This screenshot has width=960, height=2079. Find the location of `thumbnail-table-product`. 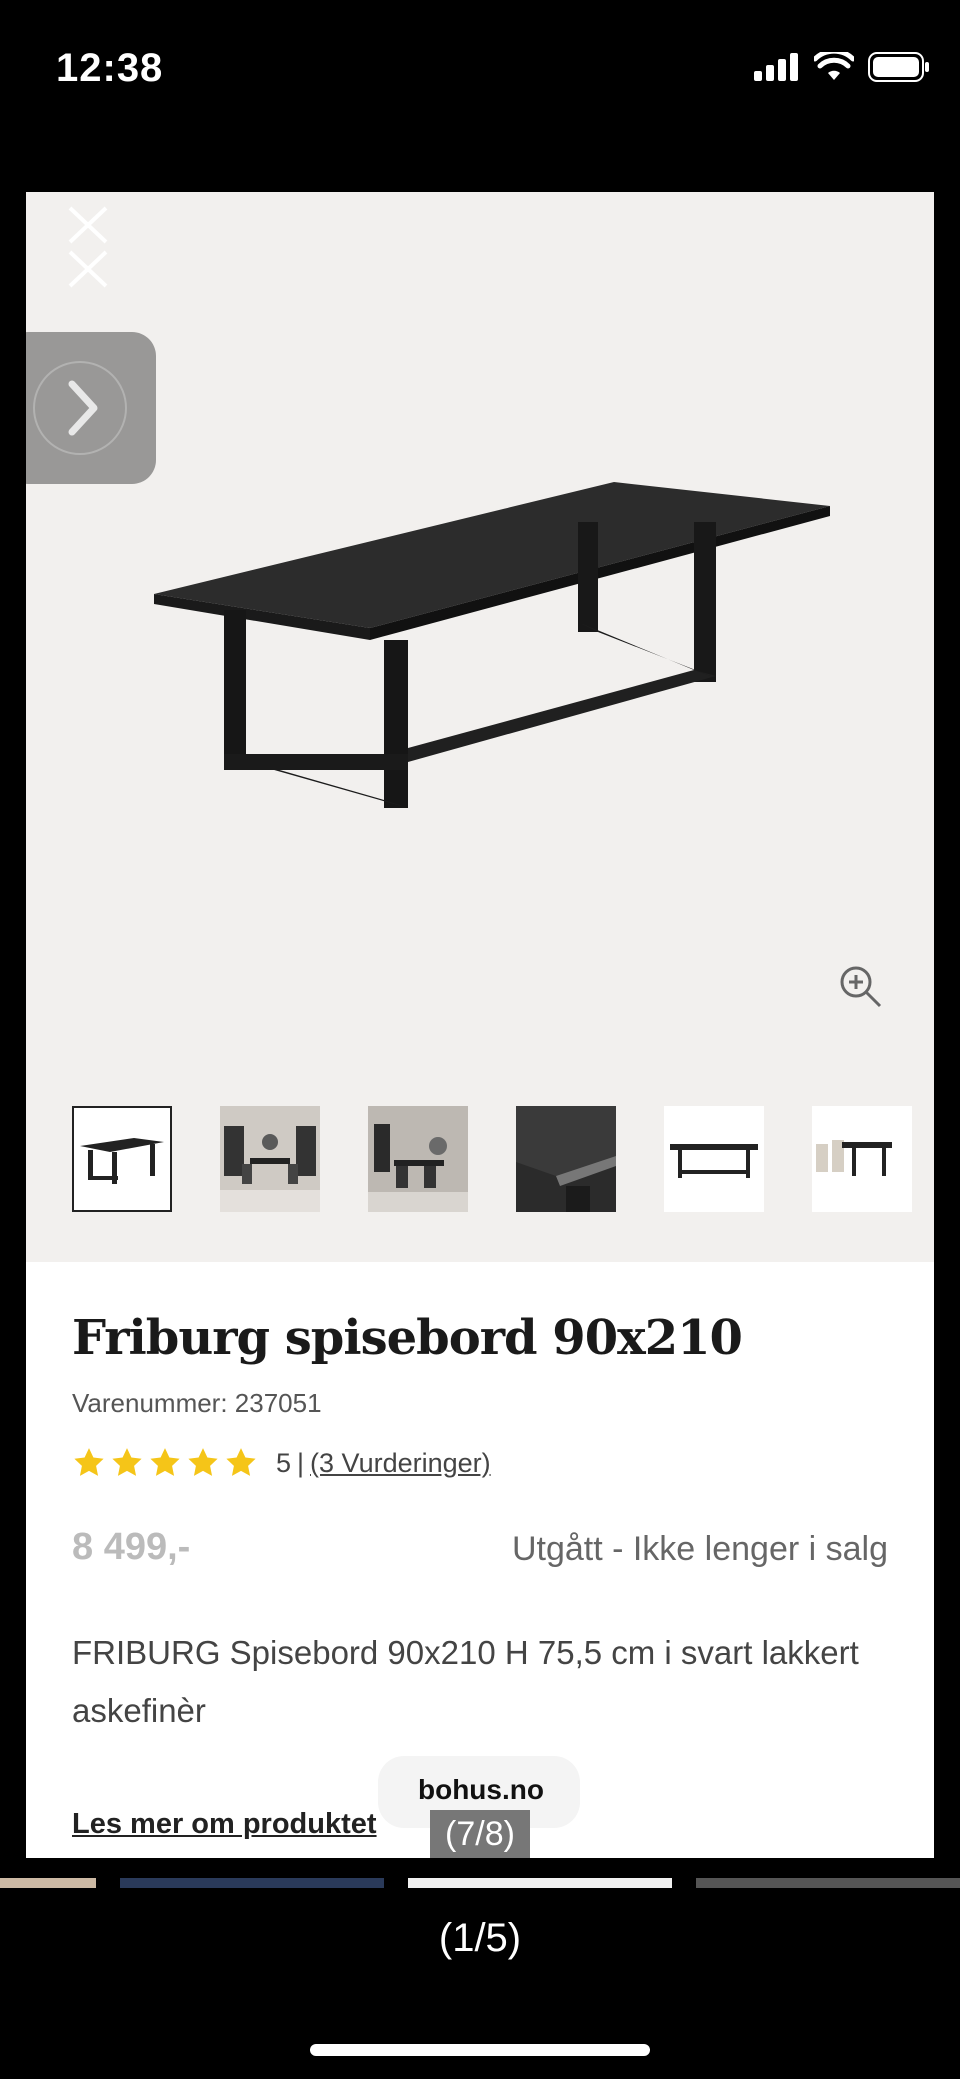

thumbnail-table-product is located at coordinates (122, 1159).